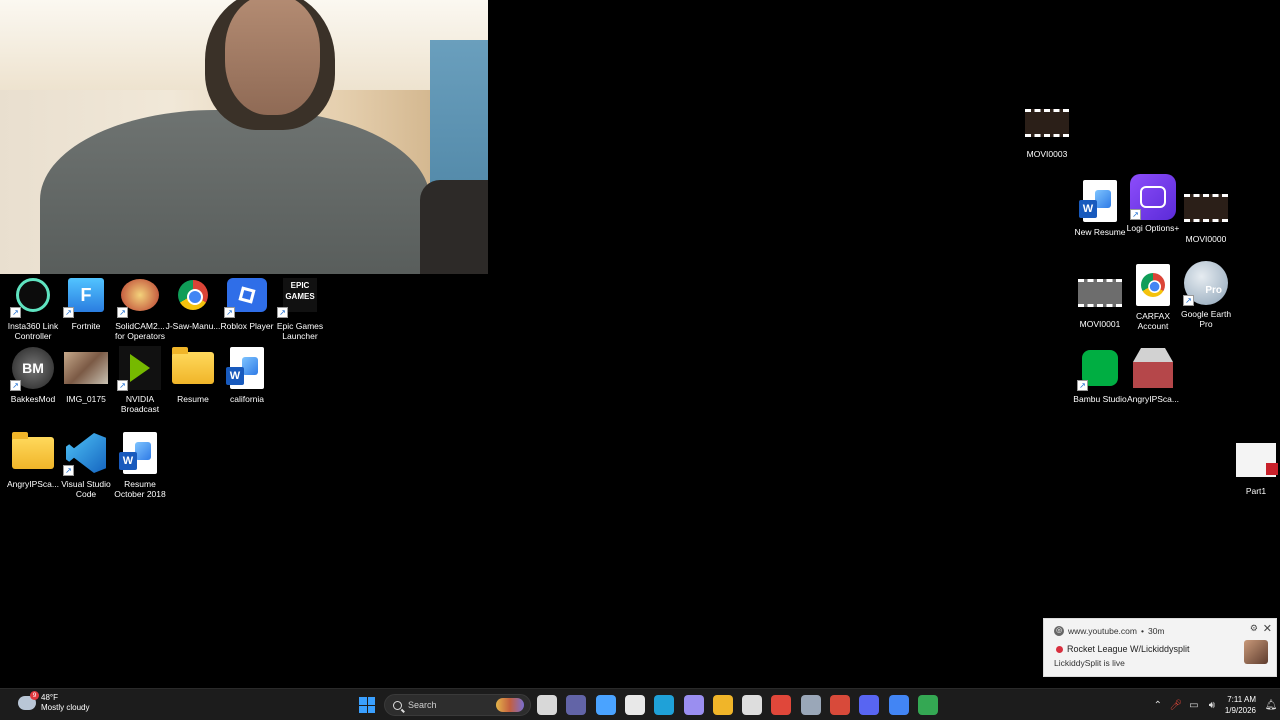 This screenshot has height=720, width=1280. Describe the element at coordinates (1128, 649) in the screenshot. I see `notification-title-text: Rocket League W/Lickiddysplit` at that location.